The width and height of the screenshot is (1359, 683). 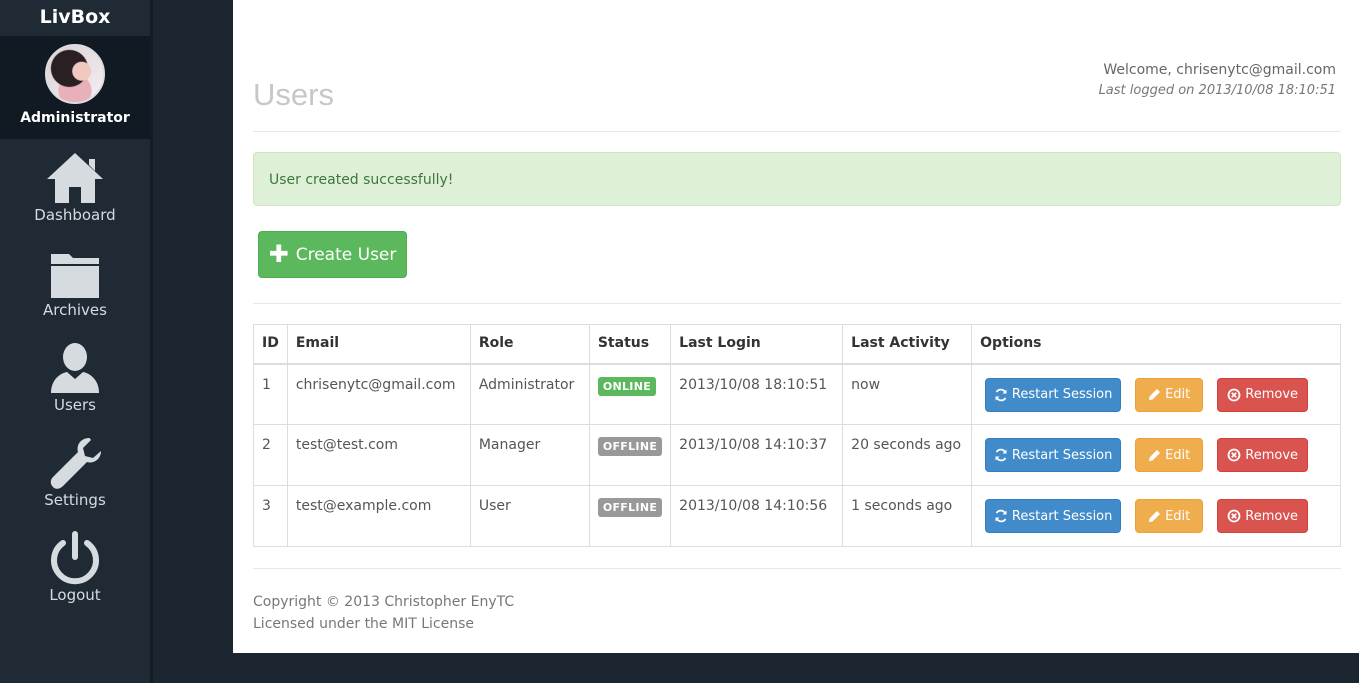 I want to click on cell-last-activity: 1 seconds ago, so click(x=907, y=516).